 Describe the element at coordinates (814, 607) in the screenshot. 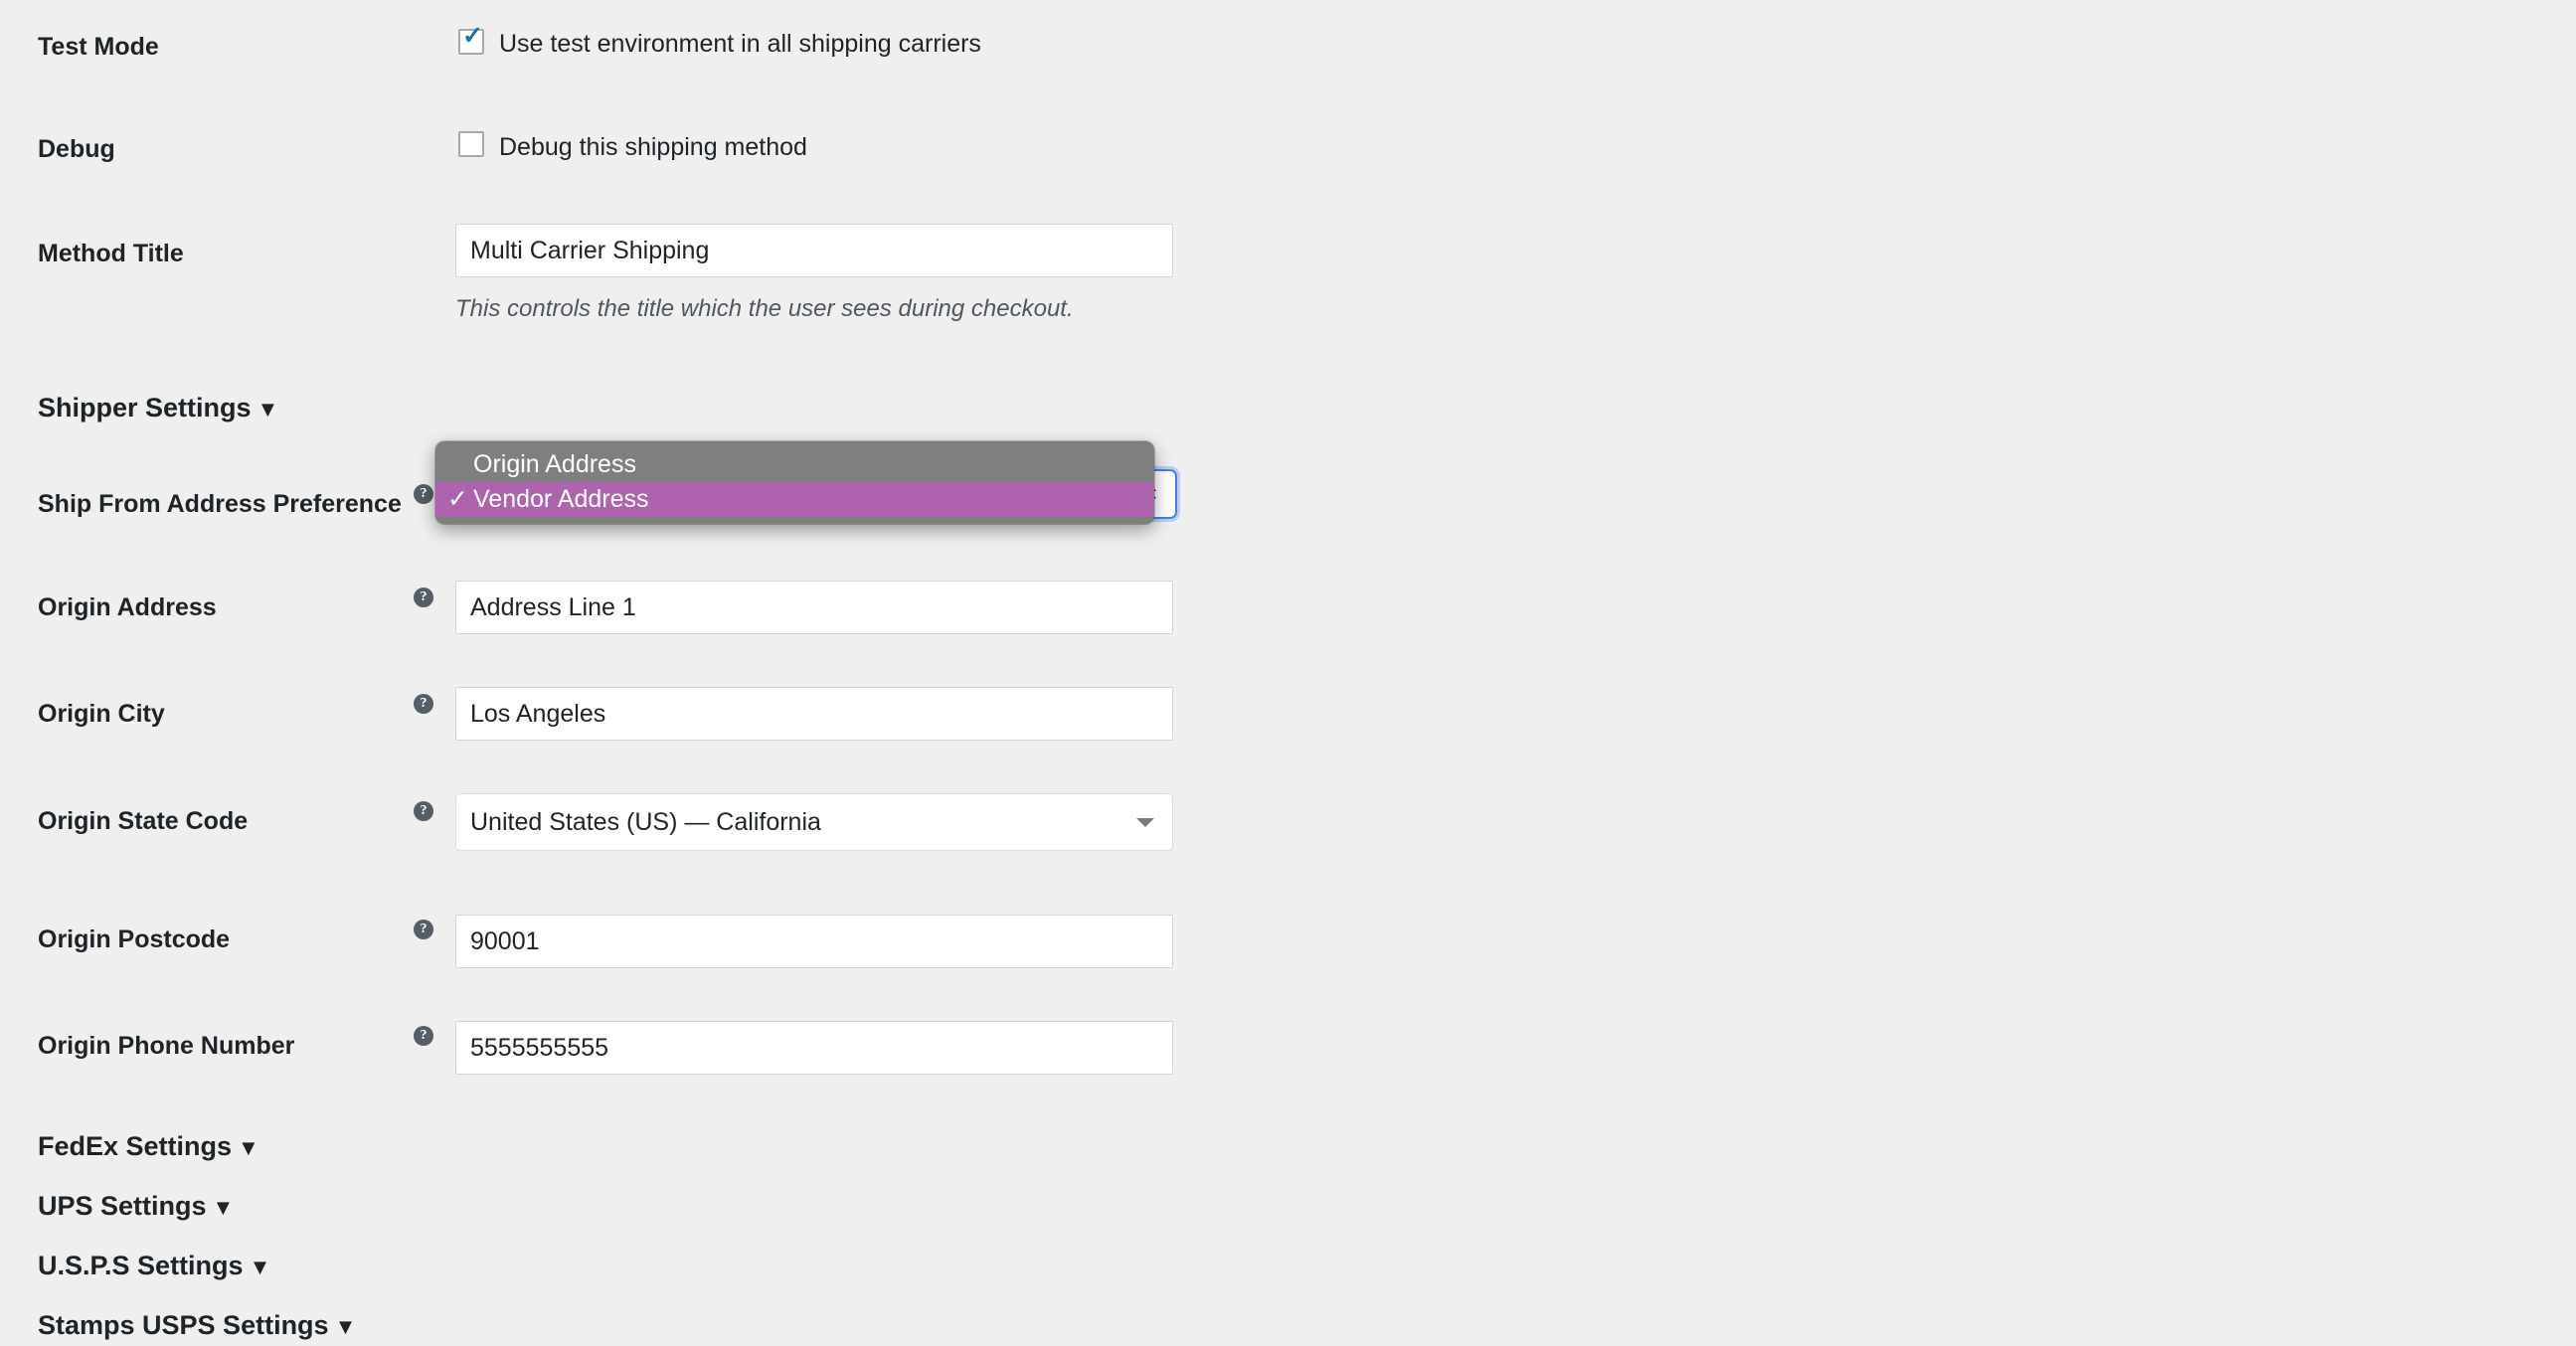

I see `origin-address-input: Address Line 1` at that location.